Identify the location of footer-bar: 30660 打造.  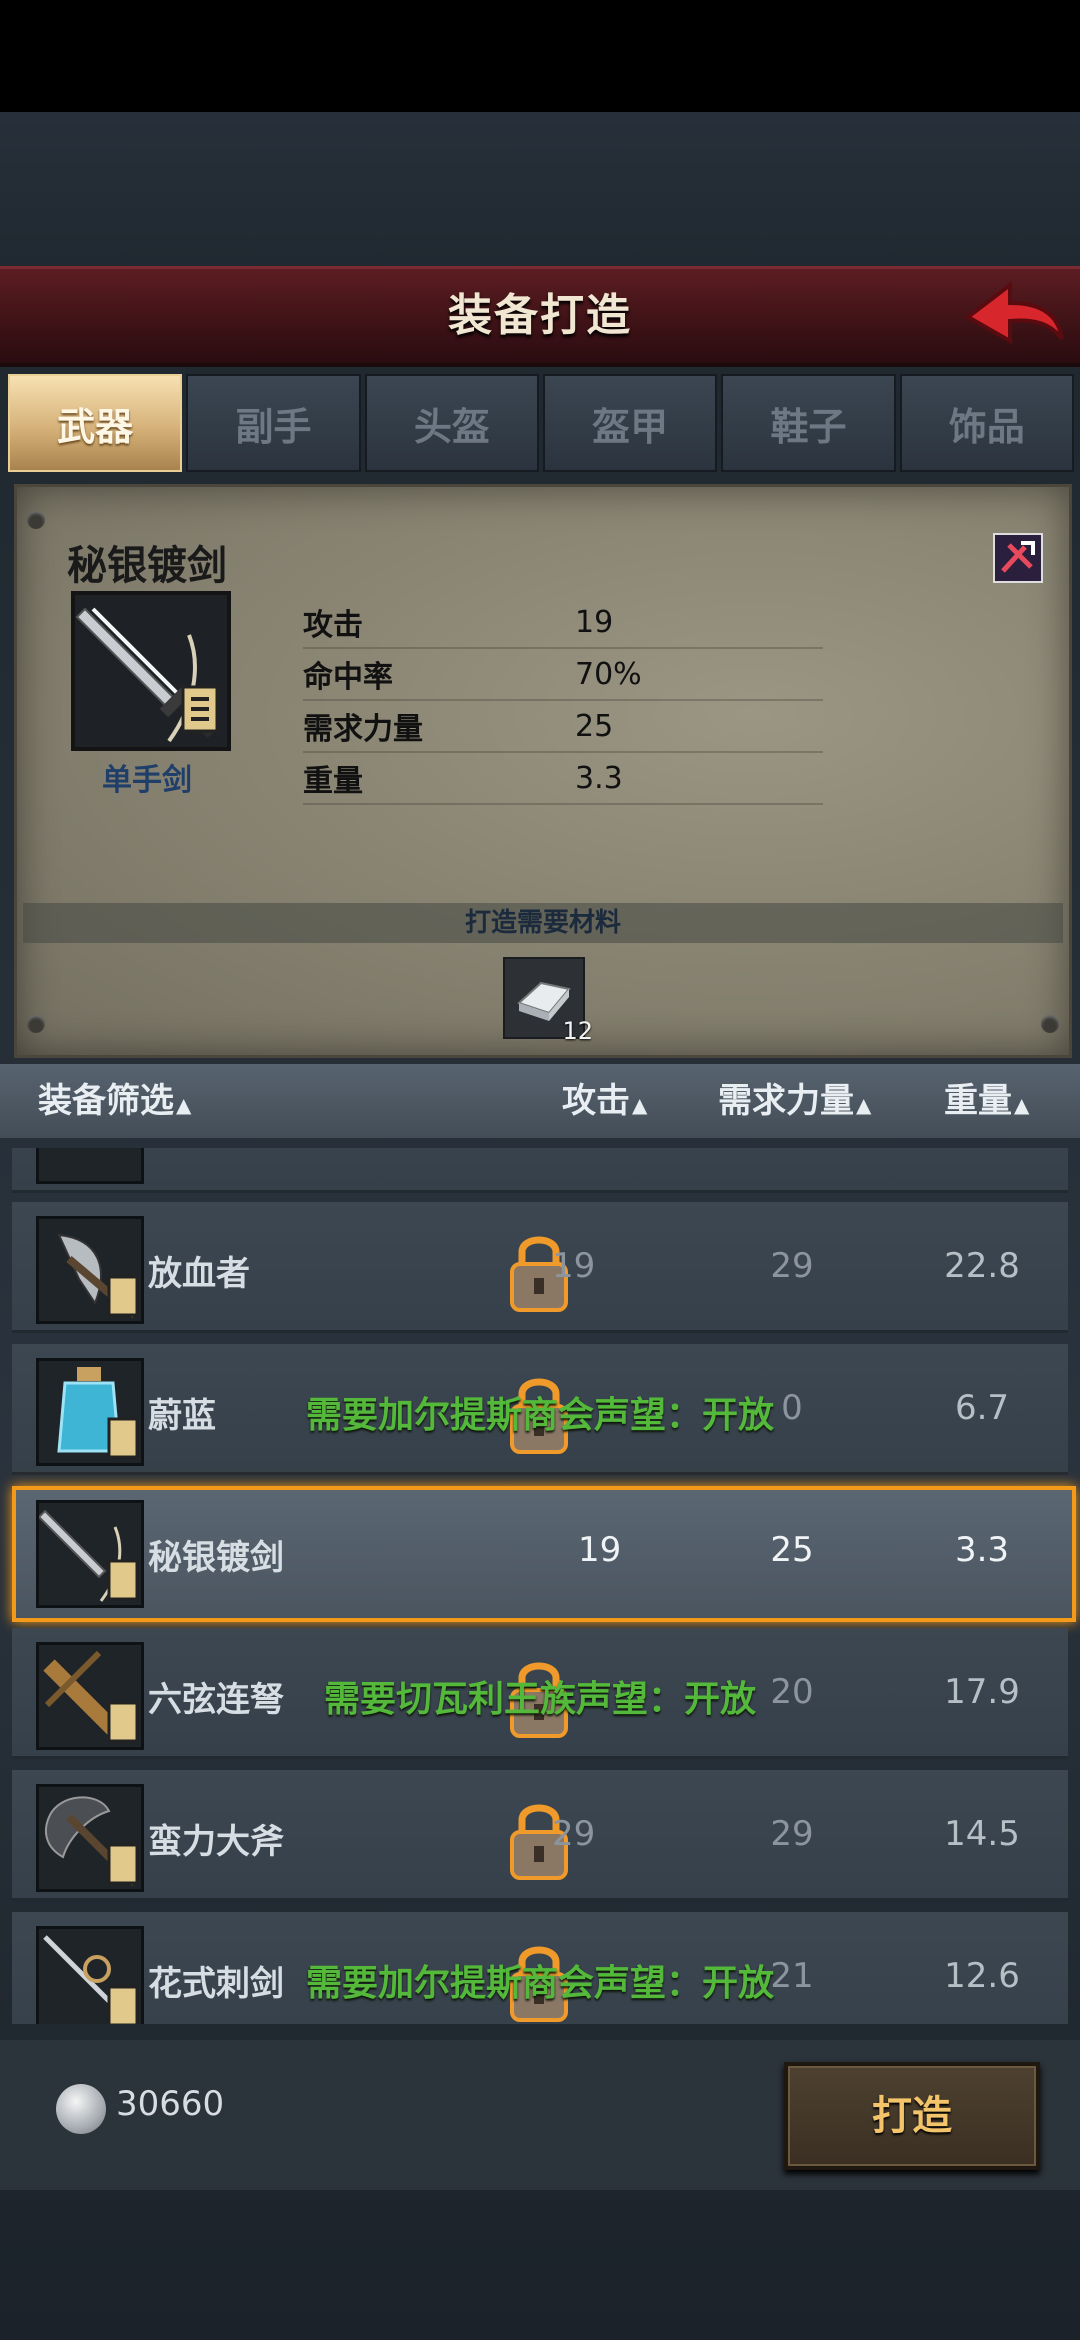
(540, 2115).